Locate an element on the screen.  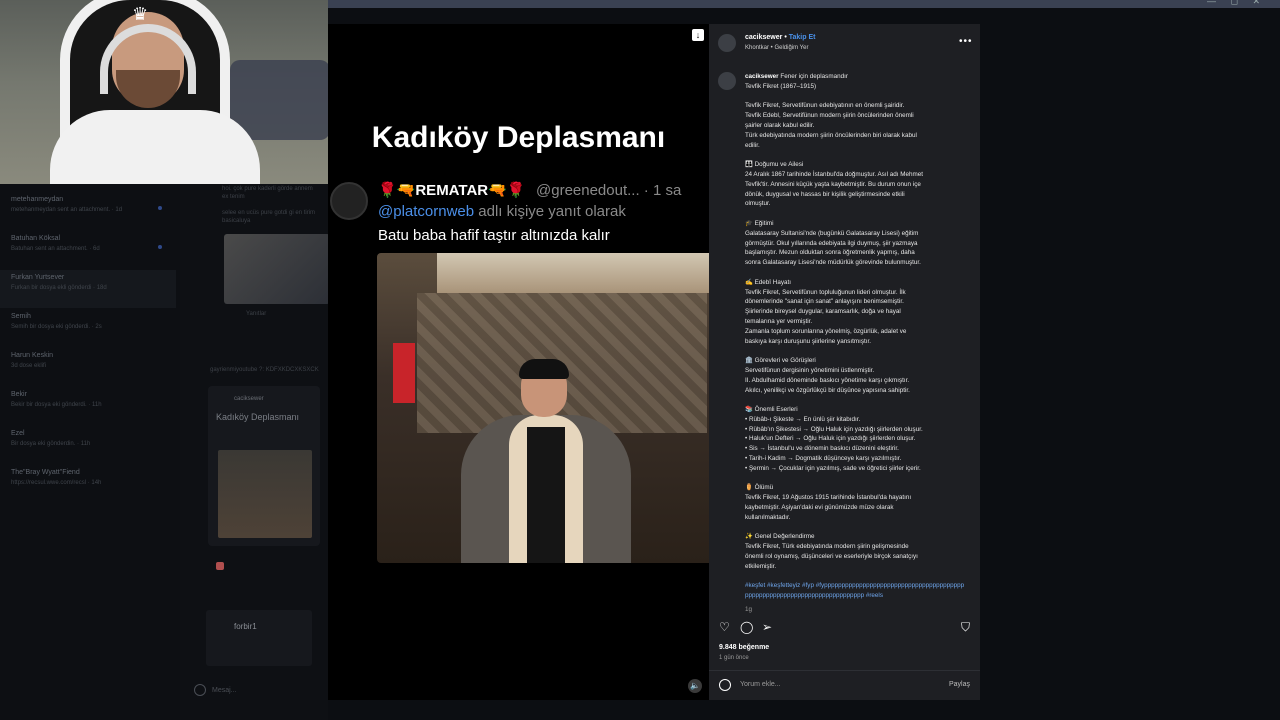
shared-card-image is located at coordinates (265, 494).